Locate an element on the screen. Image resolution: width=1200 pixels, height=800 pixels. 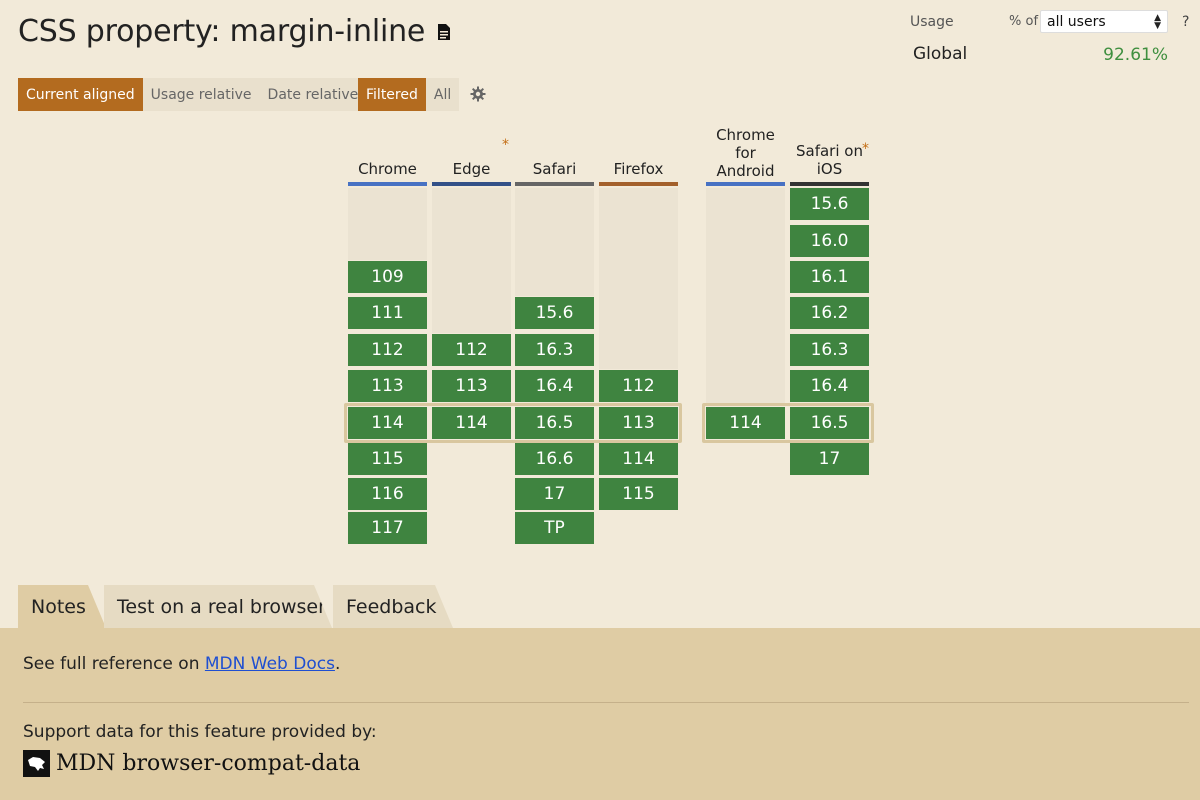
tab-test-real-browser: Test on a real browser is located at coordinates (218, 606).